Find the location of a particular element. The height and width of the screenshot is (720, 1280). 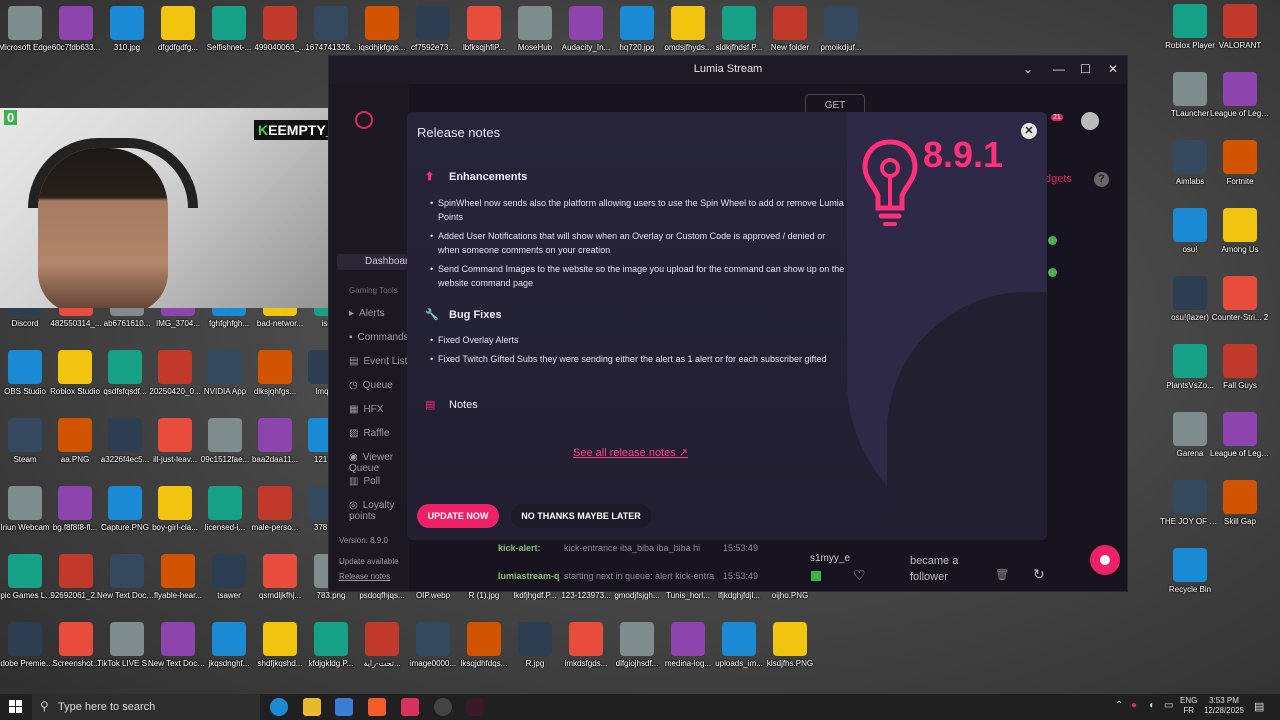

lumia-taskbar-icon is located at coordinates (475, 707).